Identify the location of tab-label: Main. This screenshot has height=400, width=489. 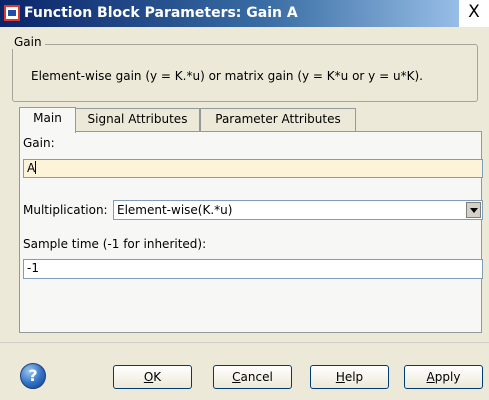
(47, 118).